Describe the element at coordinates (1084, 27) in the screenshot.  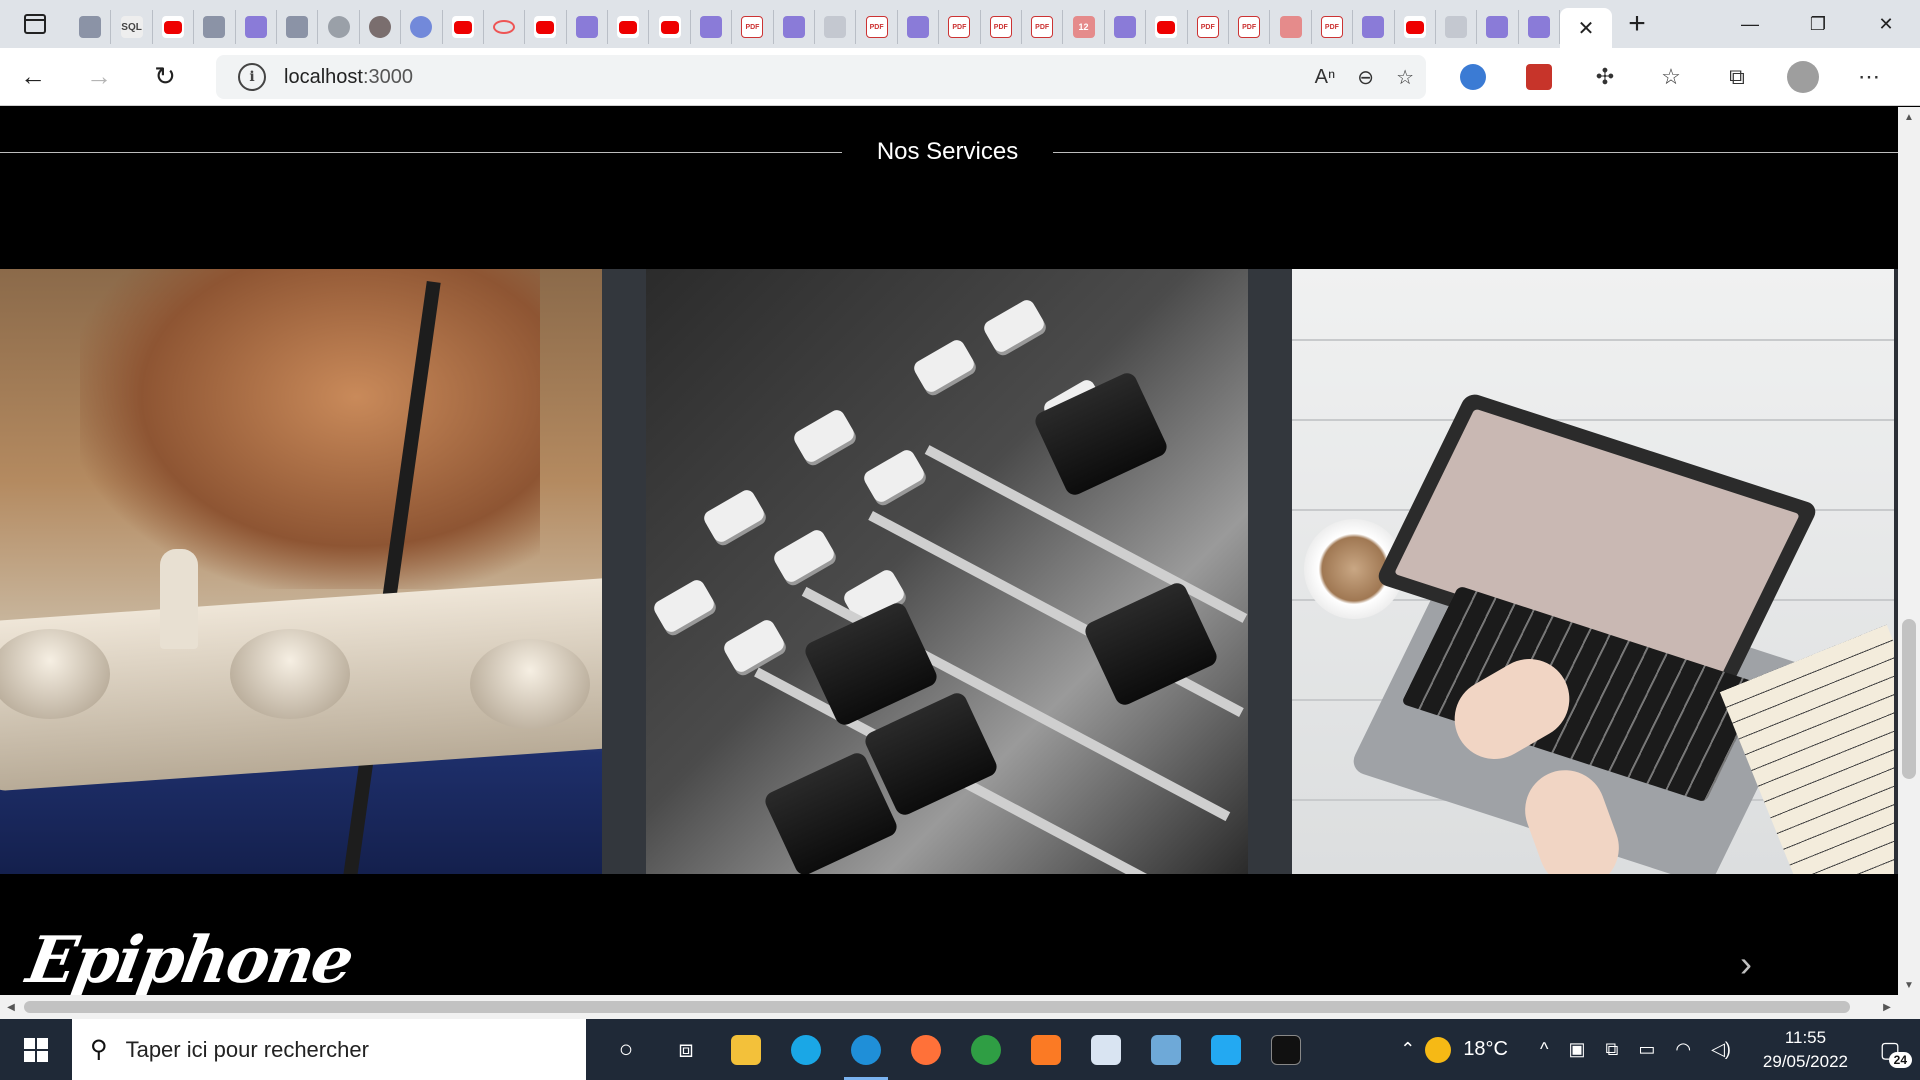
I see `tab: 12` at that location.